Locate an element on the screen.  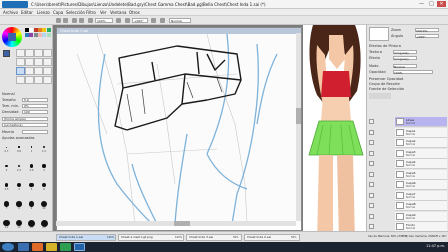
zoom-field: 100.0% is located at coordinates (427, 30).